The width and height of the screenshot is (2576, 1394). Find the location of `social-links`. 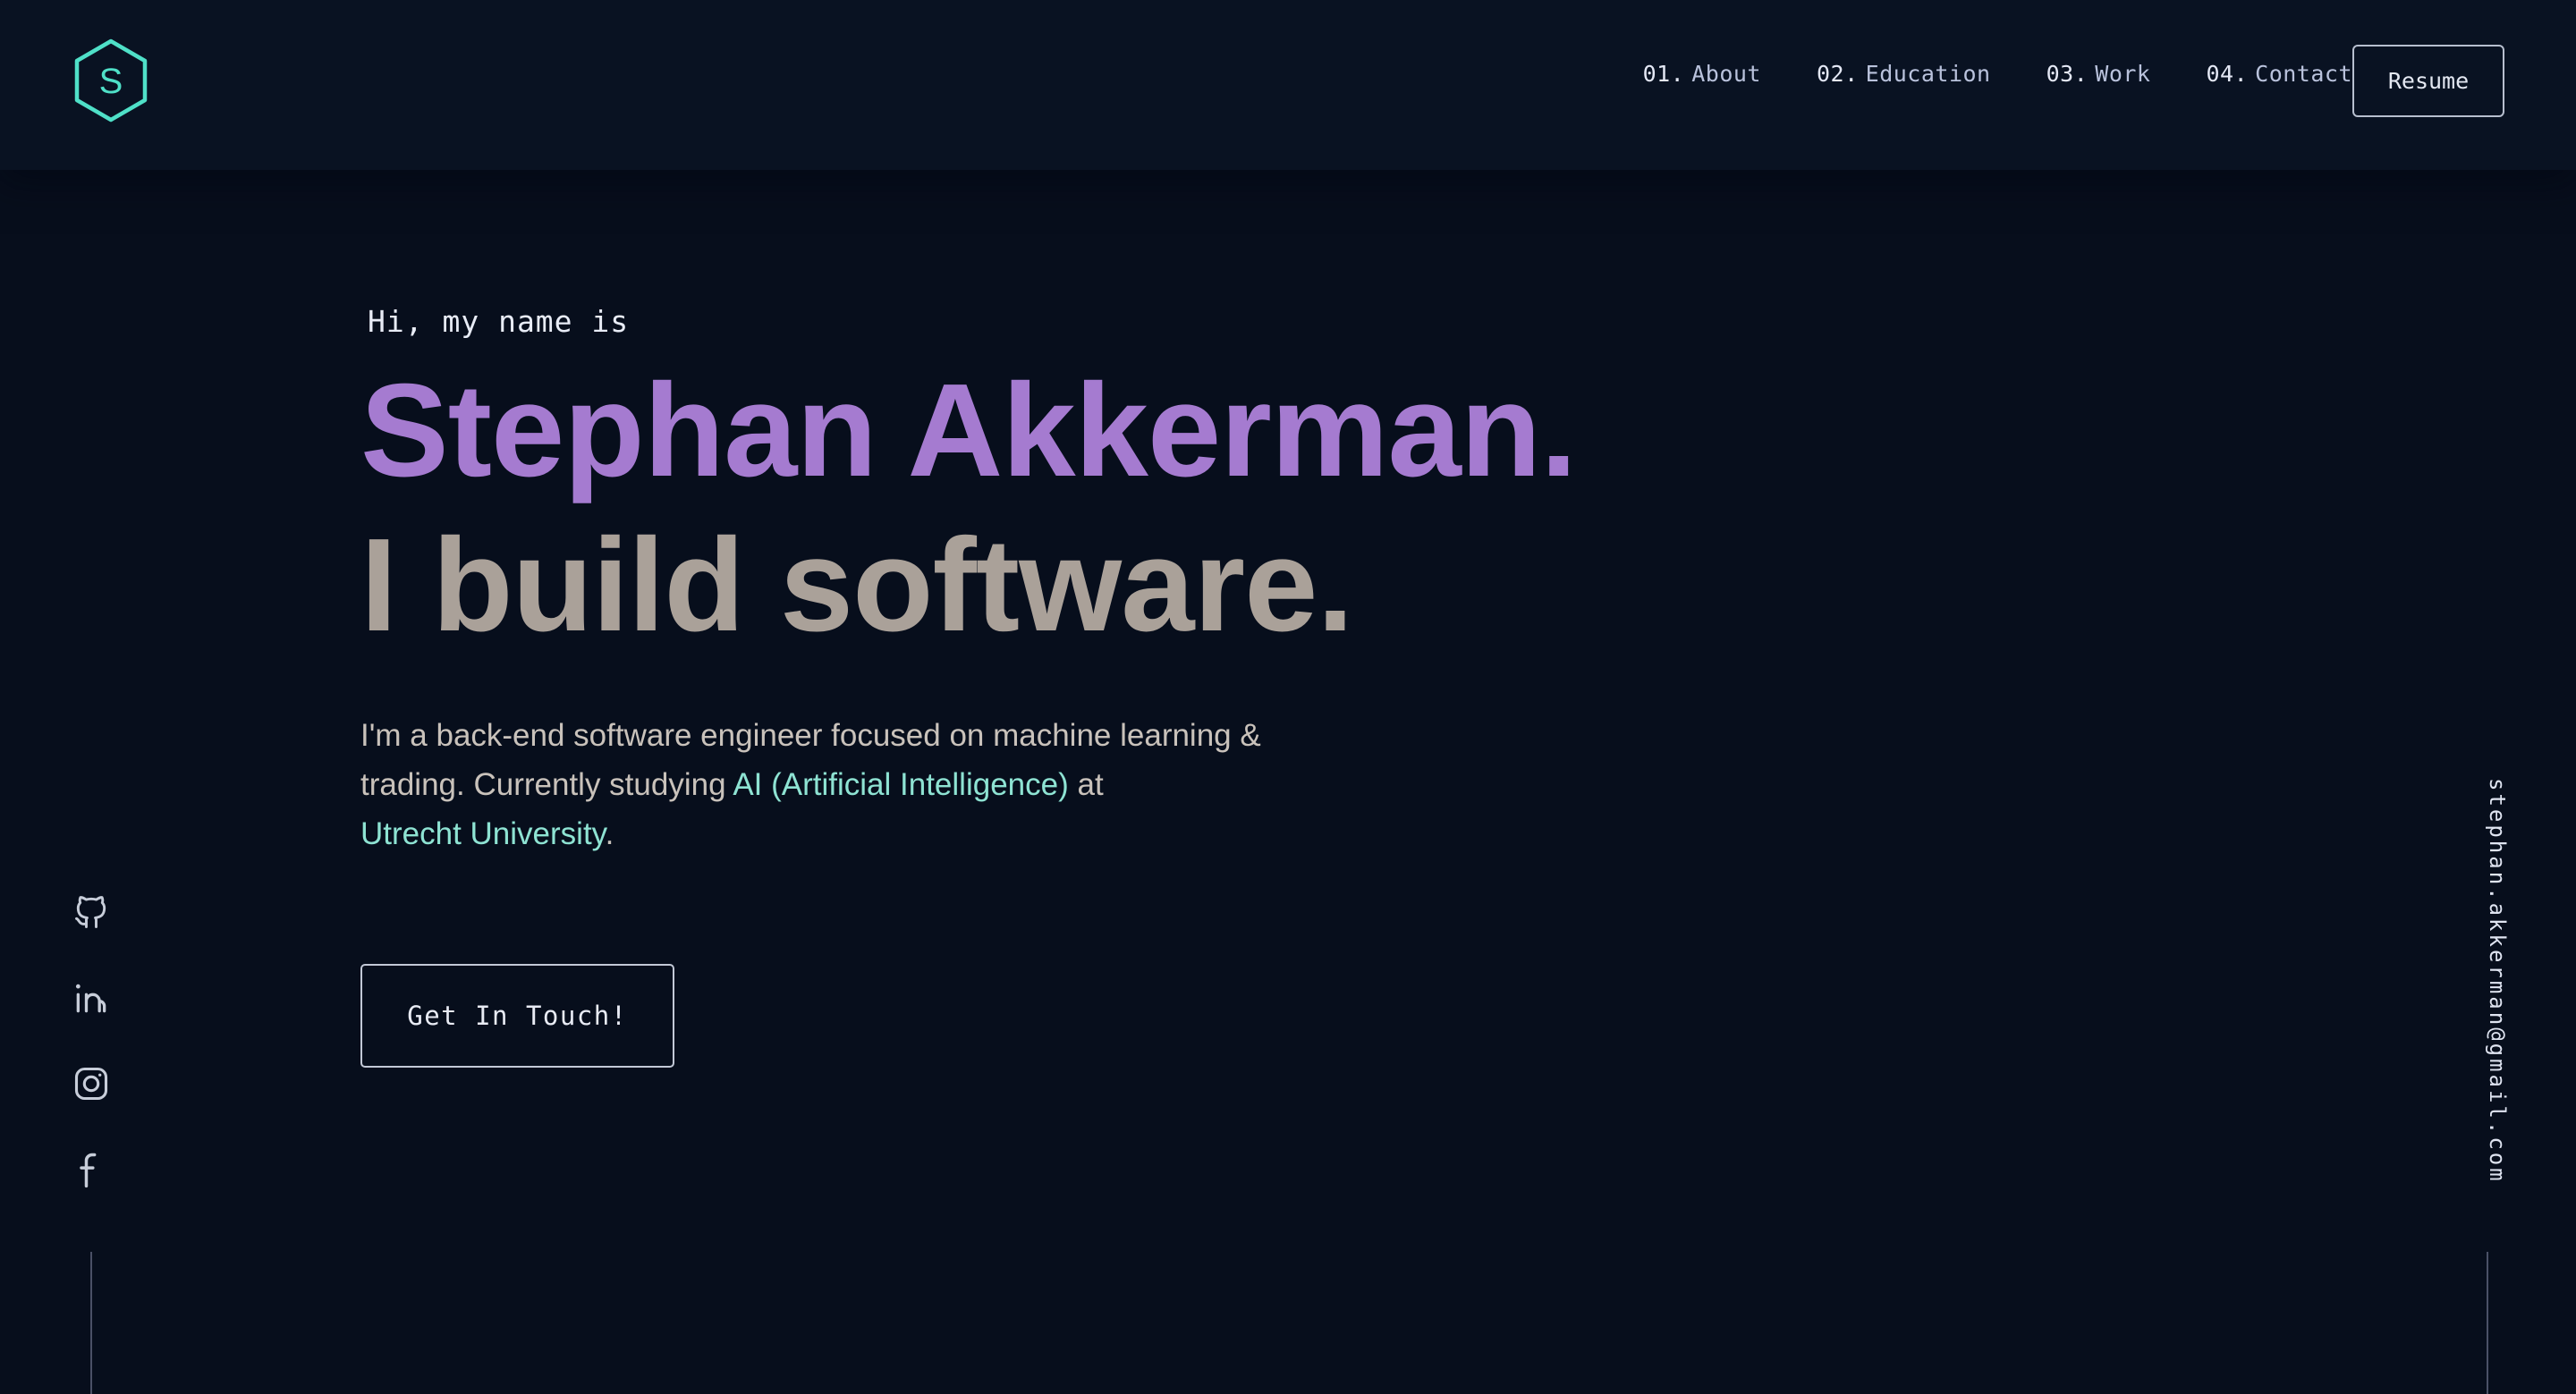

social-links is located at coordinates (91, 1040).